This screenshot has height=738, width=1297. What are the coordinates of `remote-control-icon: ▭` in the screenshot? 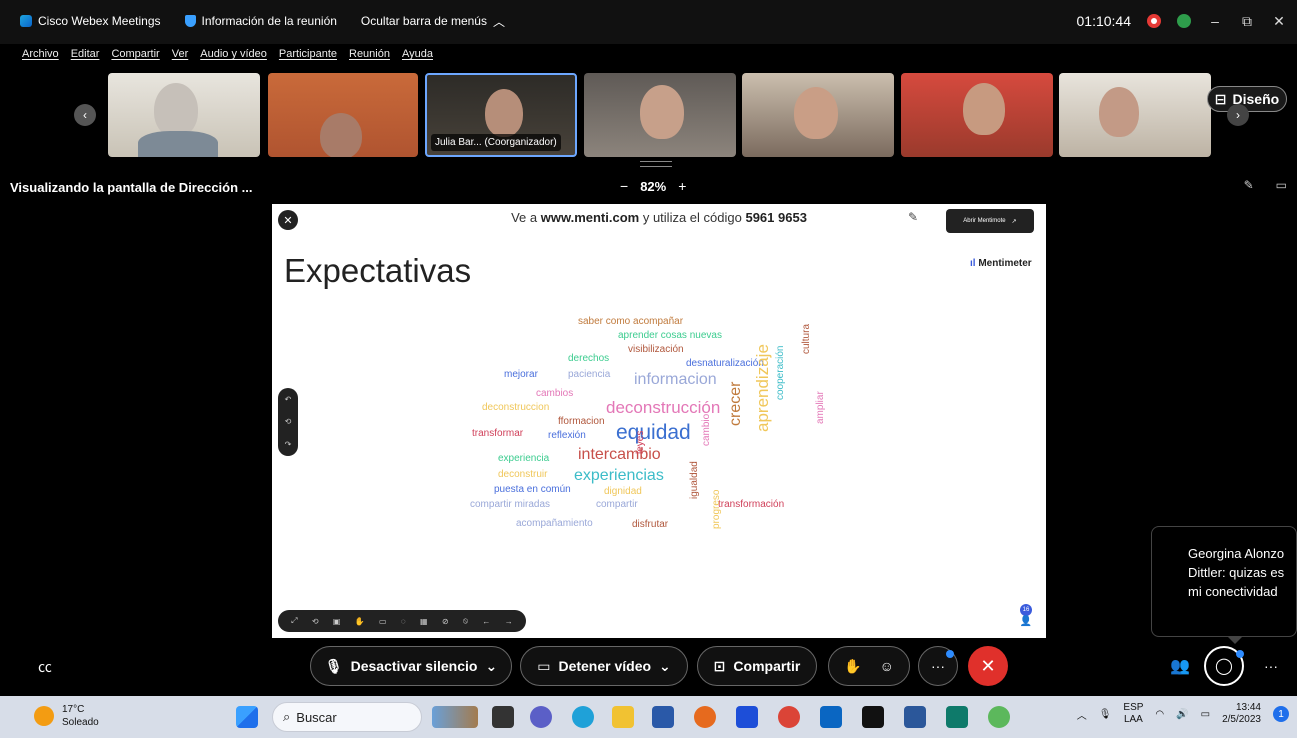 It's located at (1281, 185).